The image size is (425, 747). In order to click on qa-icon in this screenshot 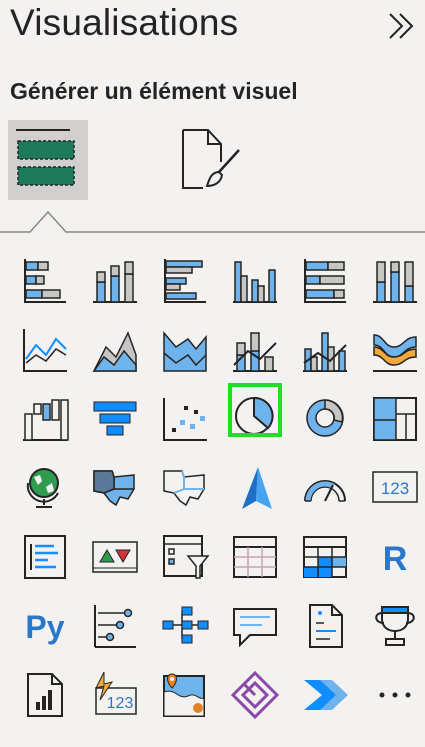, I will do `click(255, 627)`.